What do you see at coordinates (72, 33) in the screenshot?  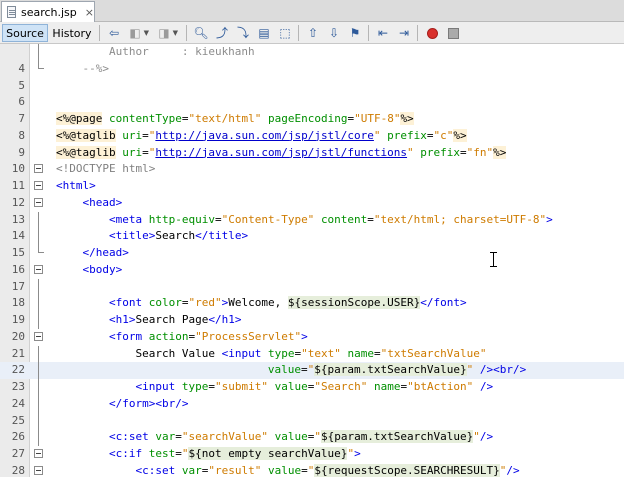 I see `history-view-button: History` at bounding box center [72, 33].